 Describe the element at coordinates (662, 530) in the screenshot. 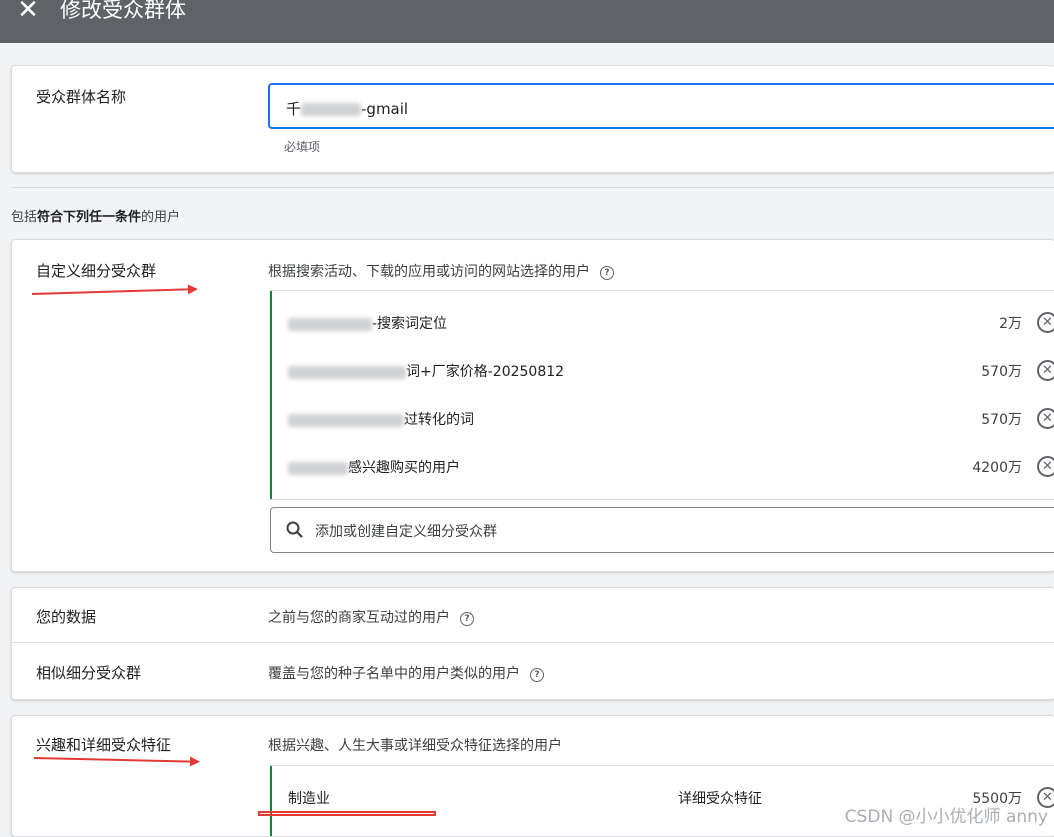

I see `custom-segment-search-input: 添加或创建自定义细分受众群` at that location.